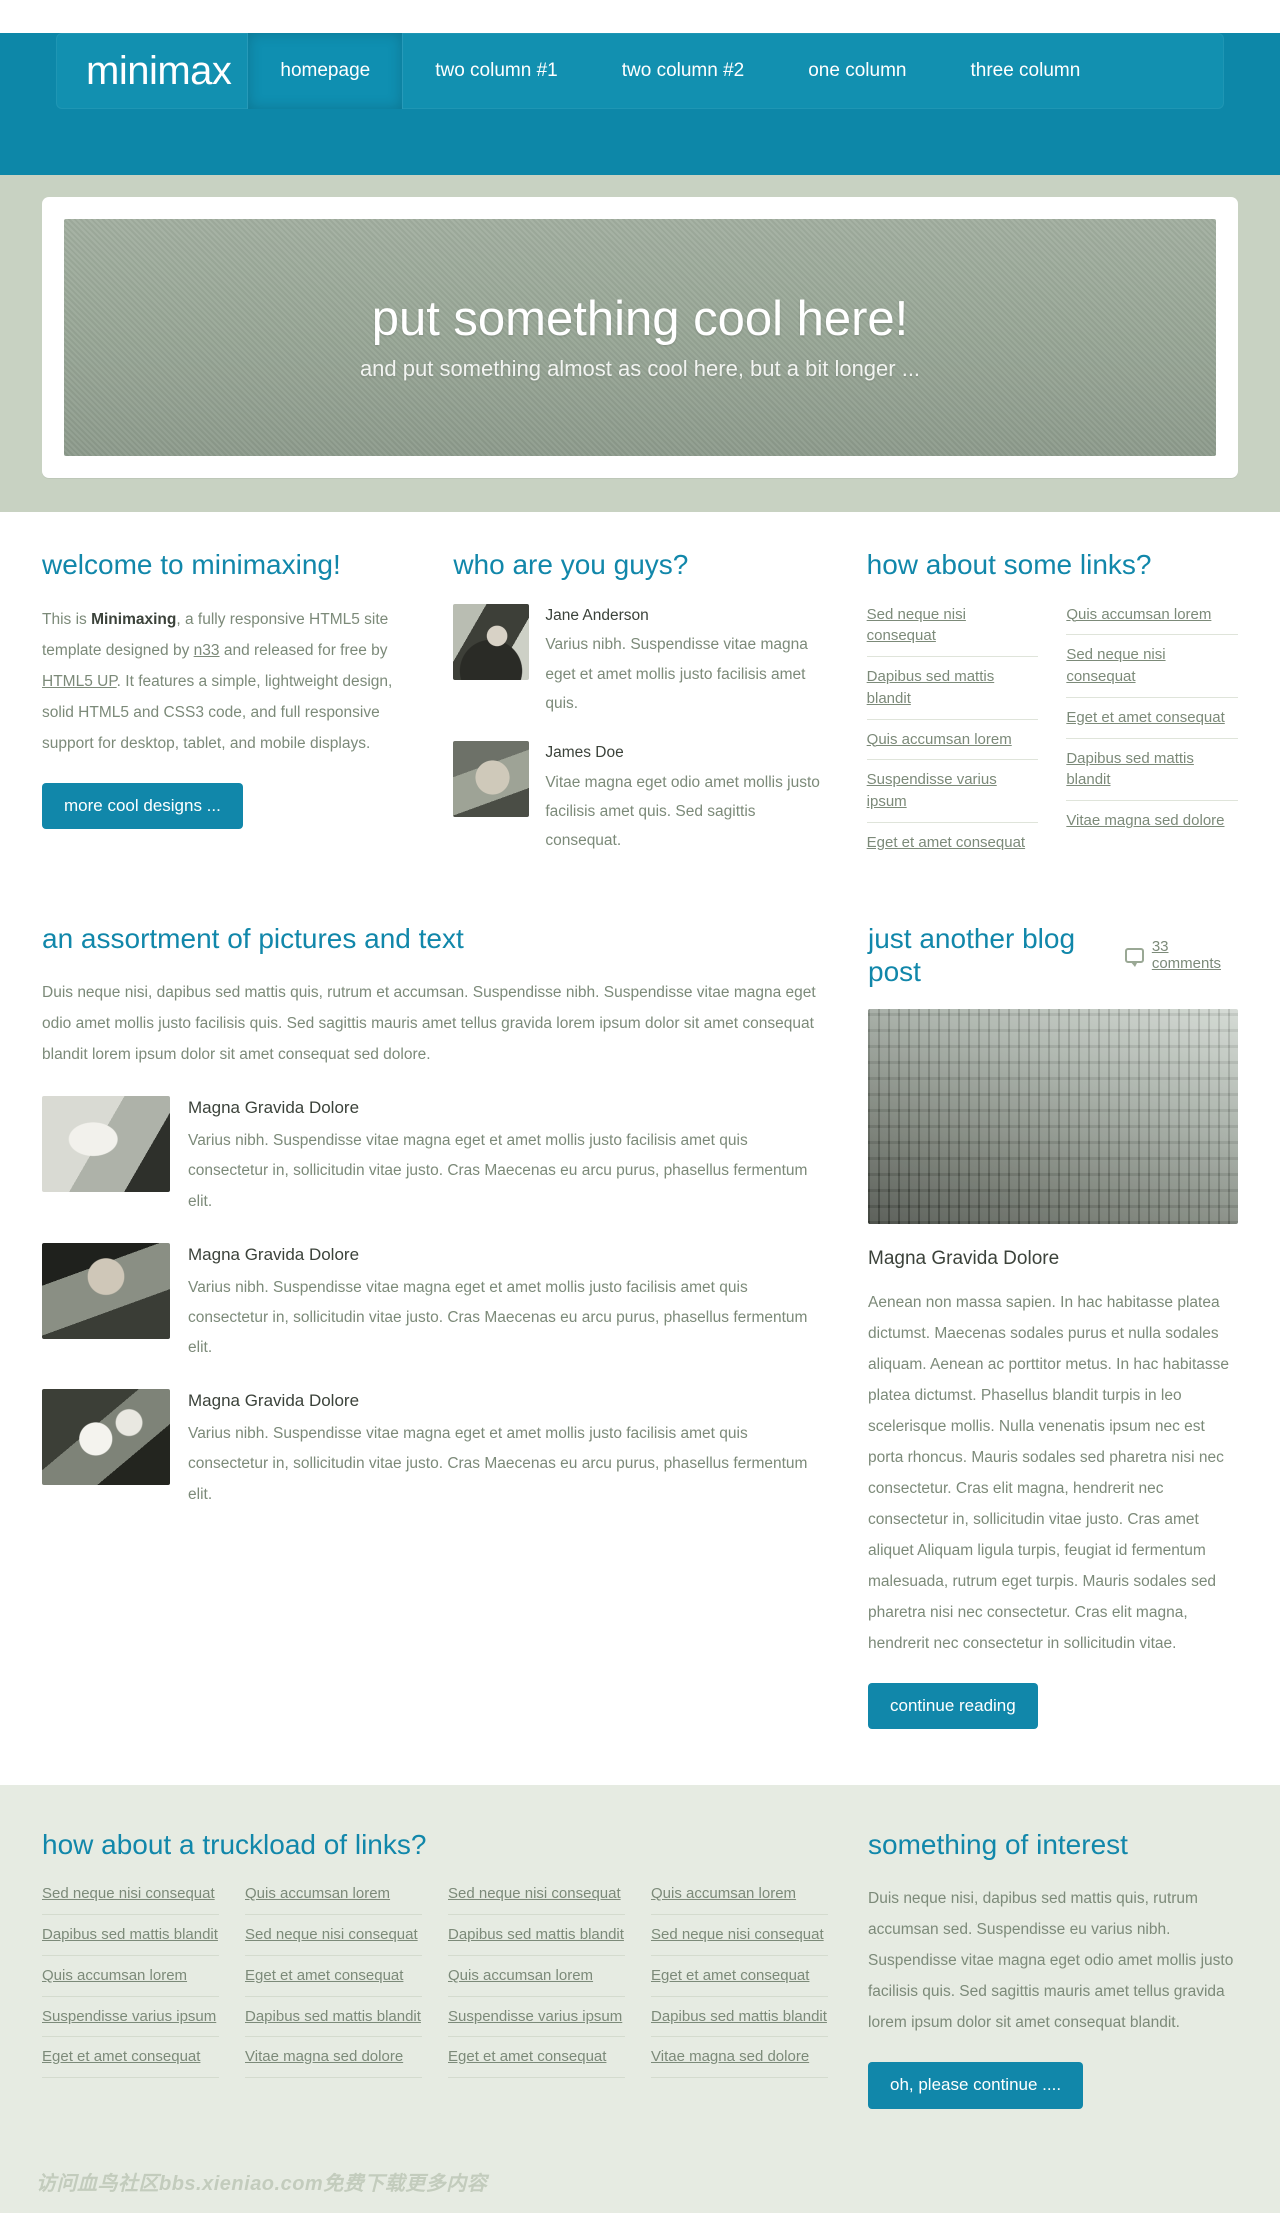  I want to click on nav-item-homepage: homepage, so click(325, 71).